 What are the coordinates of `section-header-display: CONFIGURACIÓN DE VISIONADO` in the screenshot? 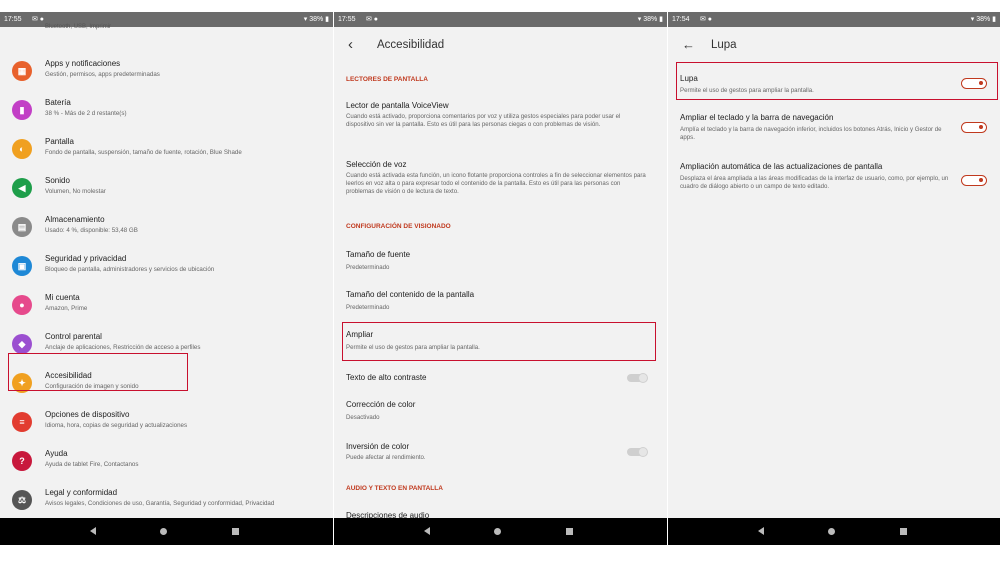 It's located at (398, 226).